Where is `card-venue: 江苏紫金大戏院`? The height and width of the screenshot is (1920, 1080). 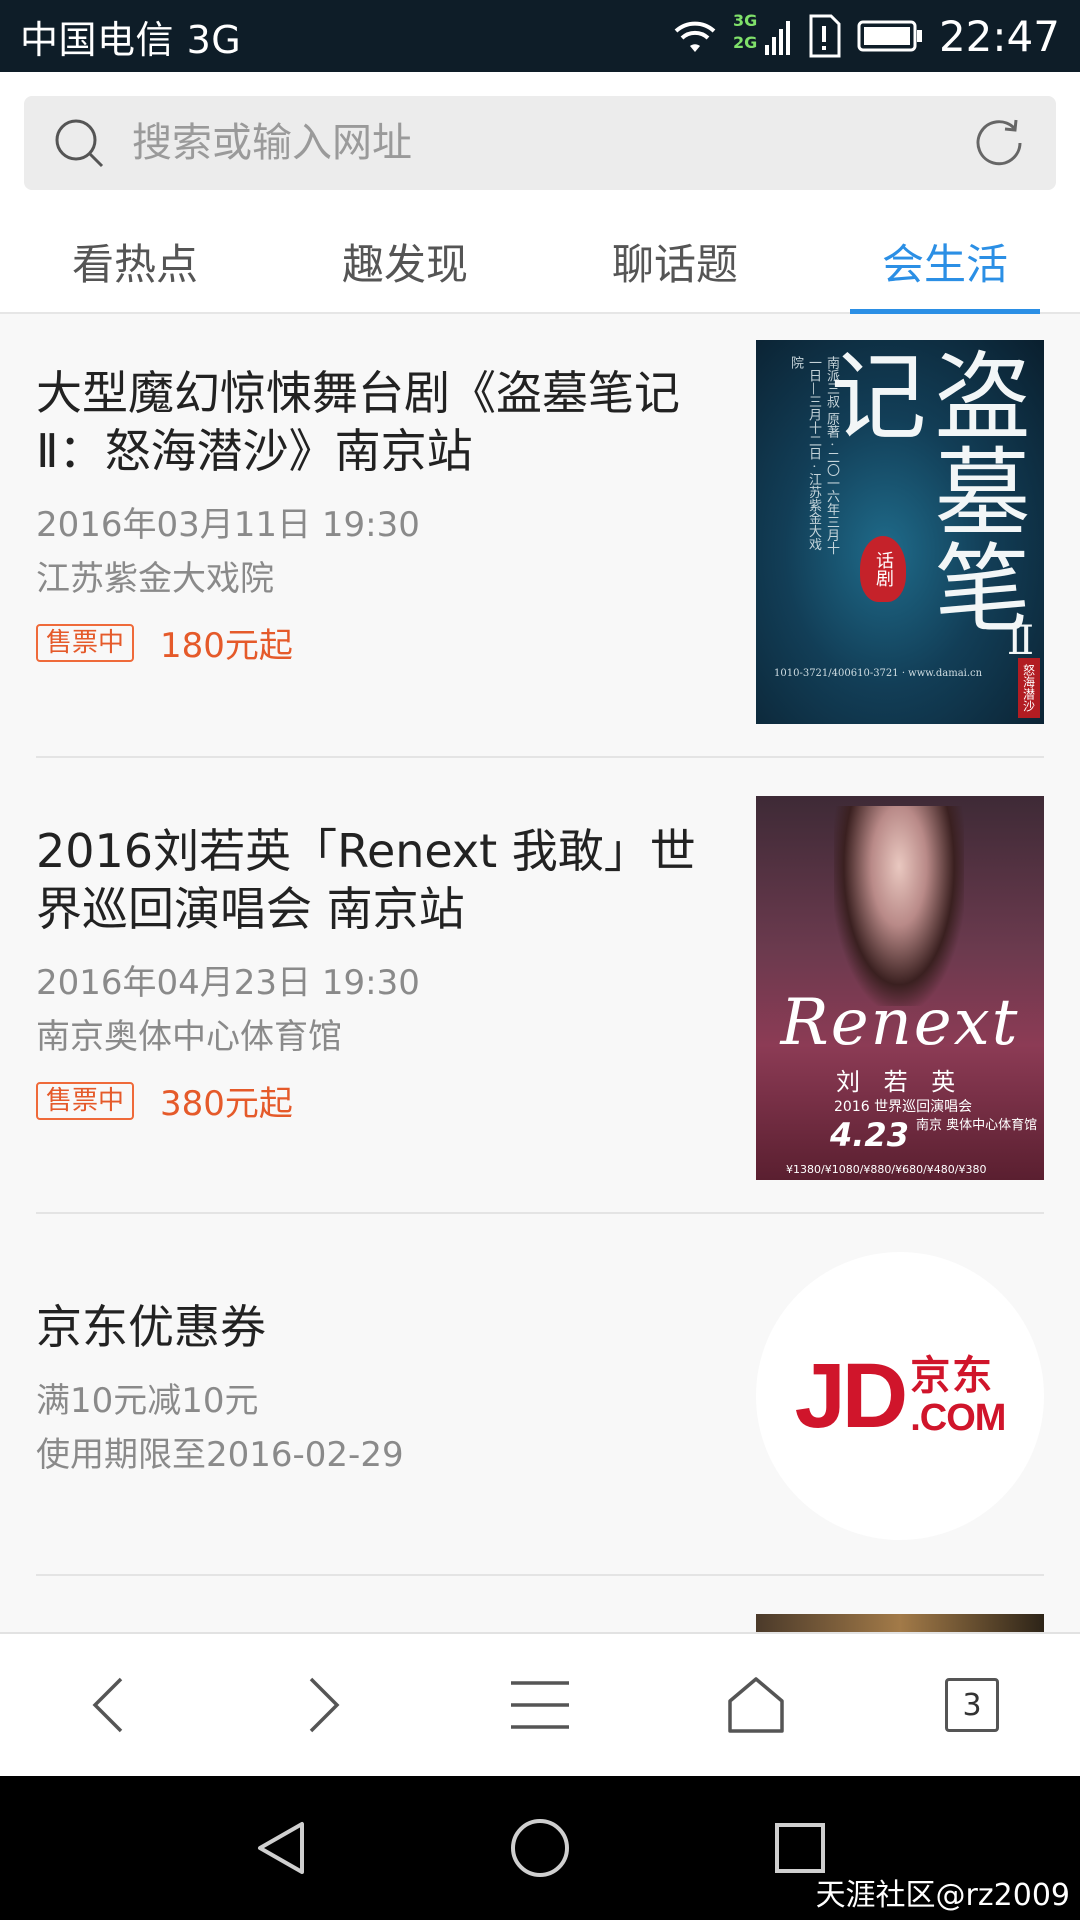 card-venue: 江苏紫金大戏院 is located at coordinates (155, 579).